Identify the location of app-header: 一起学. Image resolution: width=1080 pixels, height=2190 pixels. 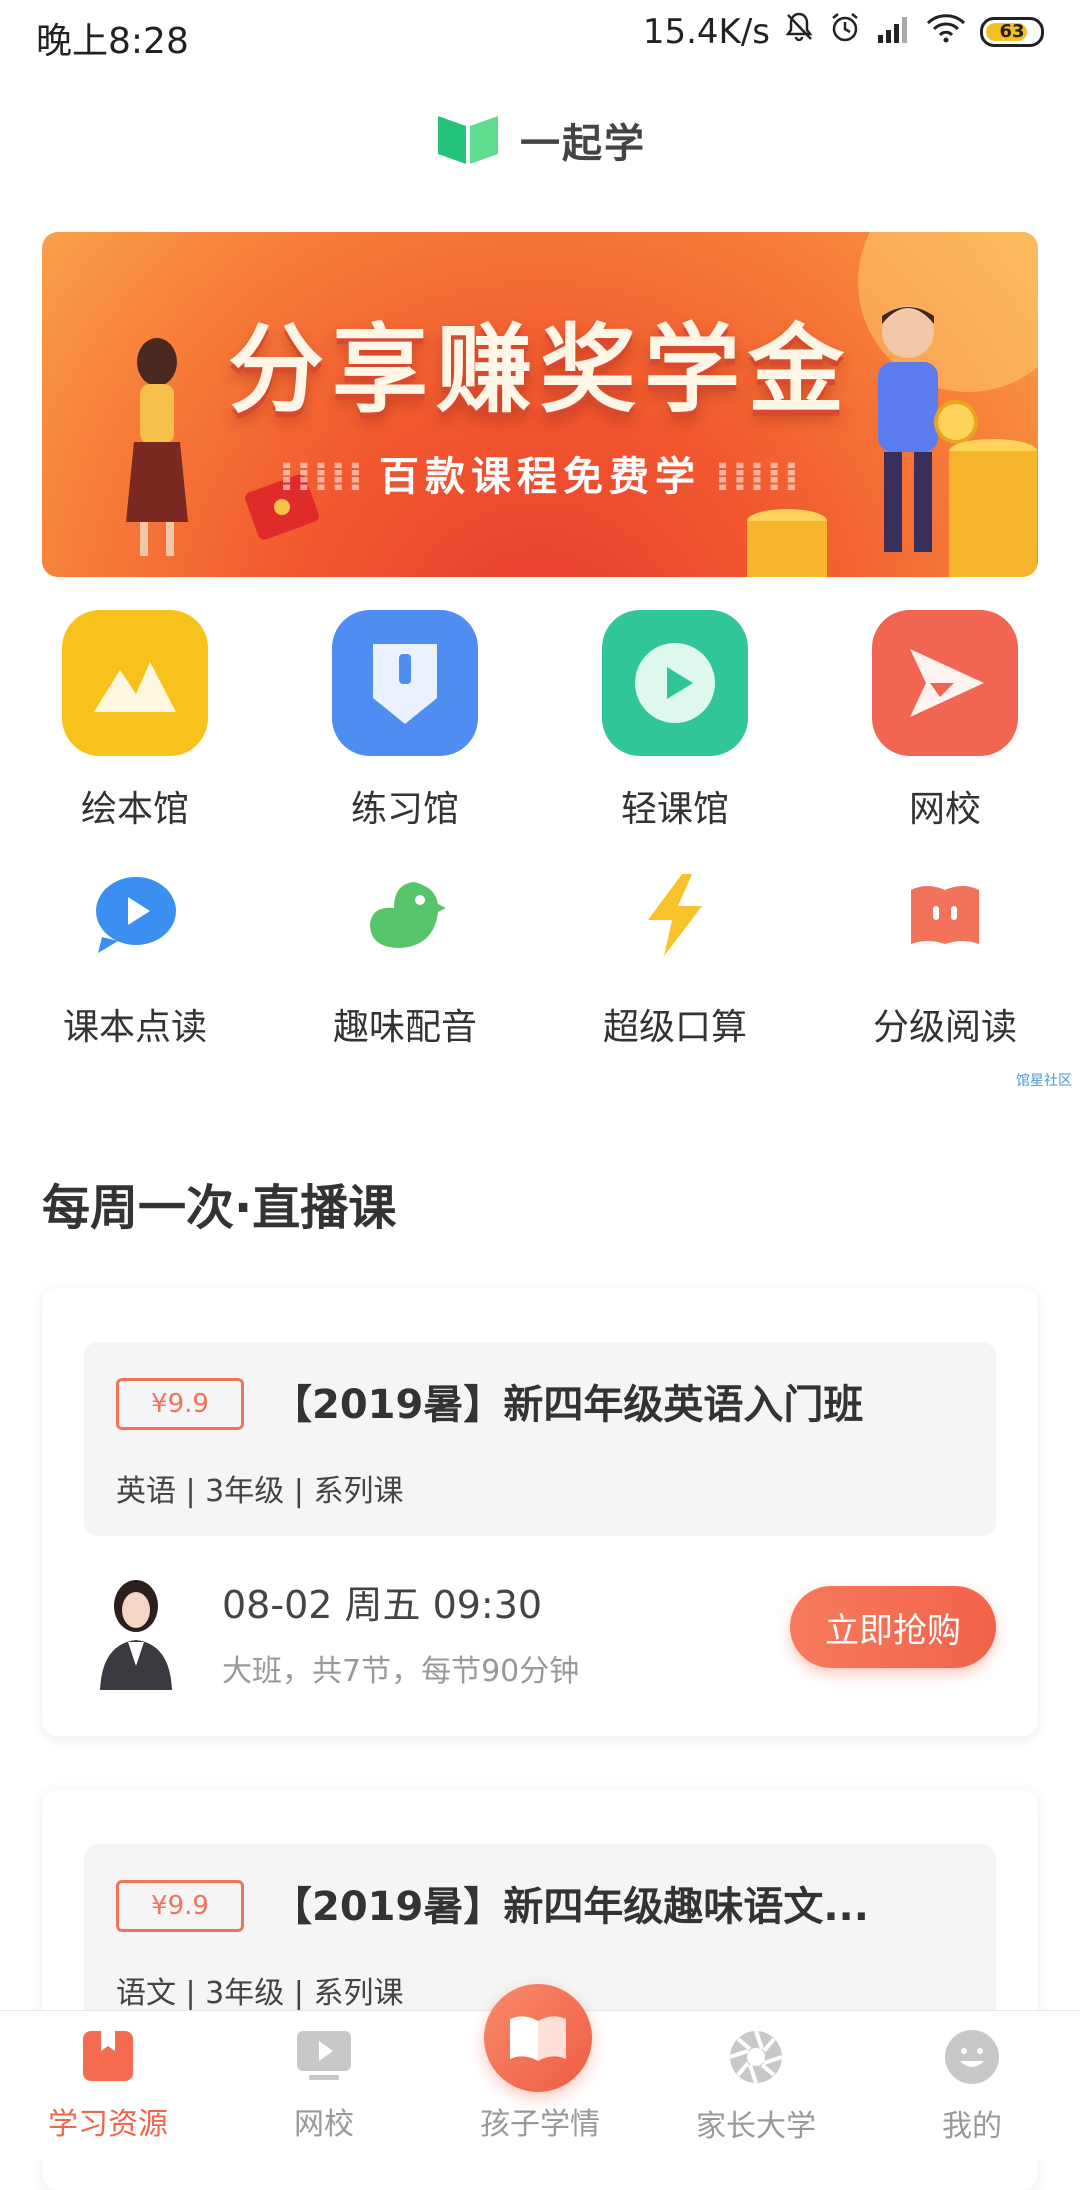
(540, 140).